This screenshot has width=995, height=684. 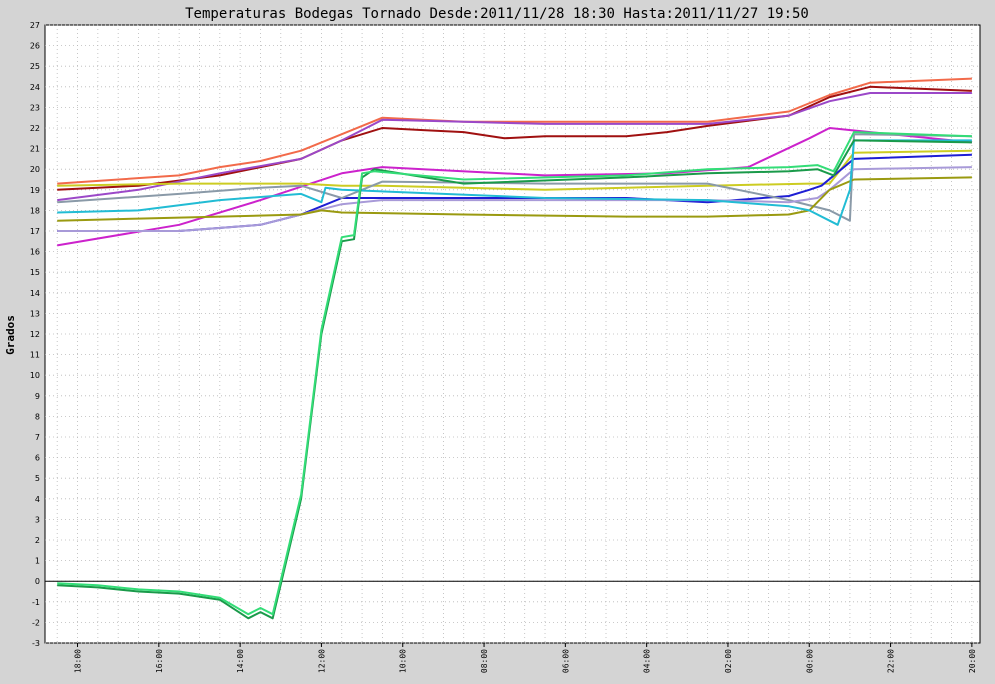 I want to click on y-tick-label: 12, so click(x=35, y=334).